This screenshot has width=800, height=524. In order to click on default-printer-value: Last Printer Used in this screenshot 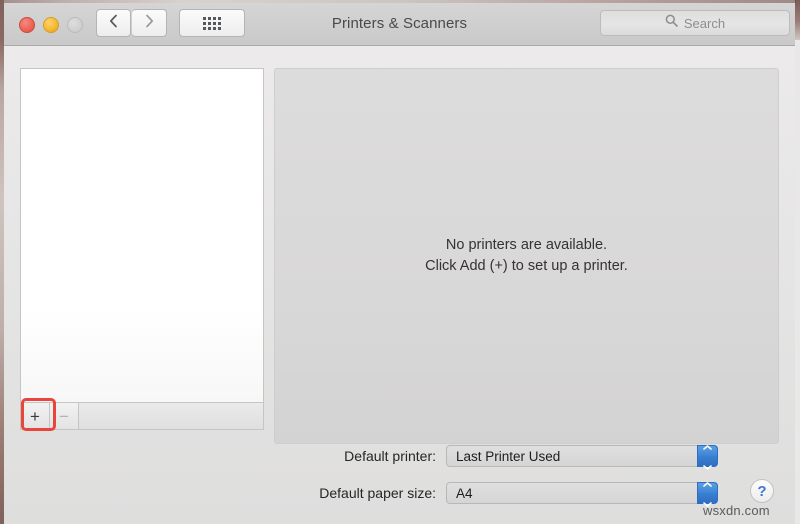, I will do `click(508, 456)`.